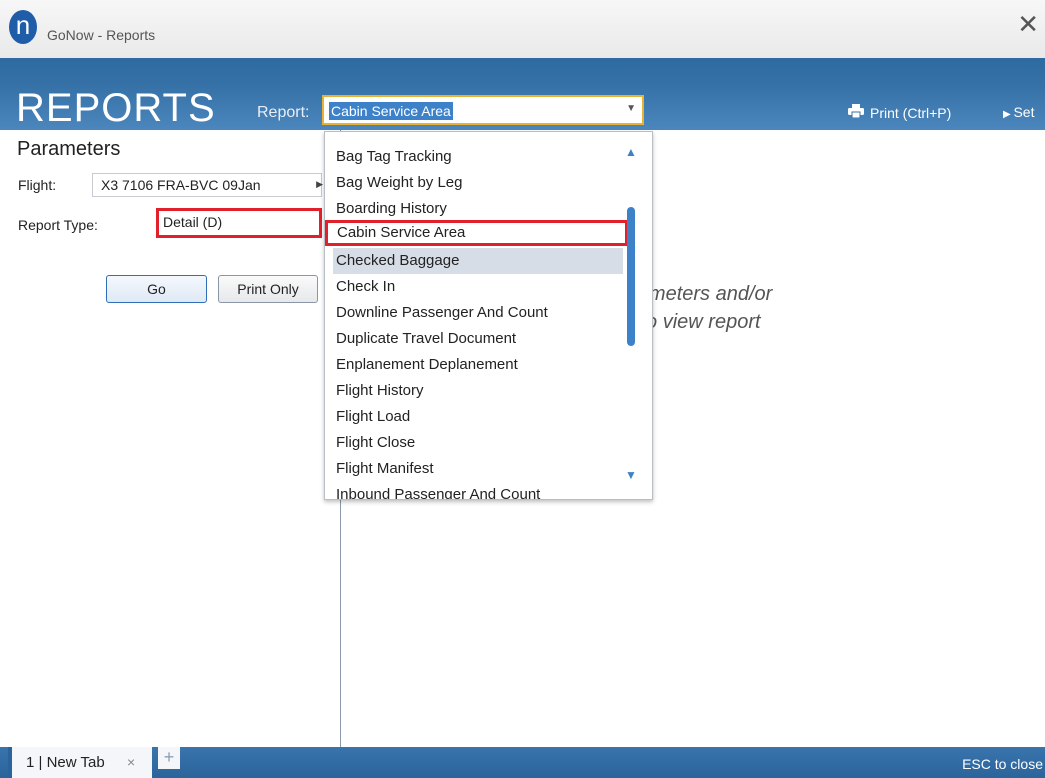 The width and height of the screenshot is (1045, 778). I want to click on tab-new-tab: 1 | New Tab ×, so click(80, 762).